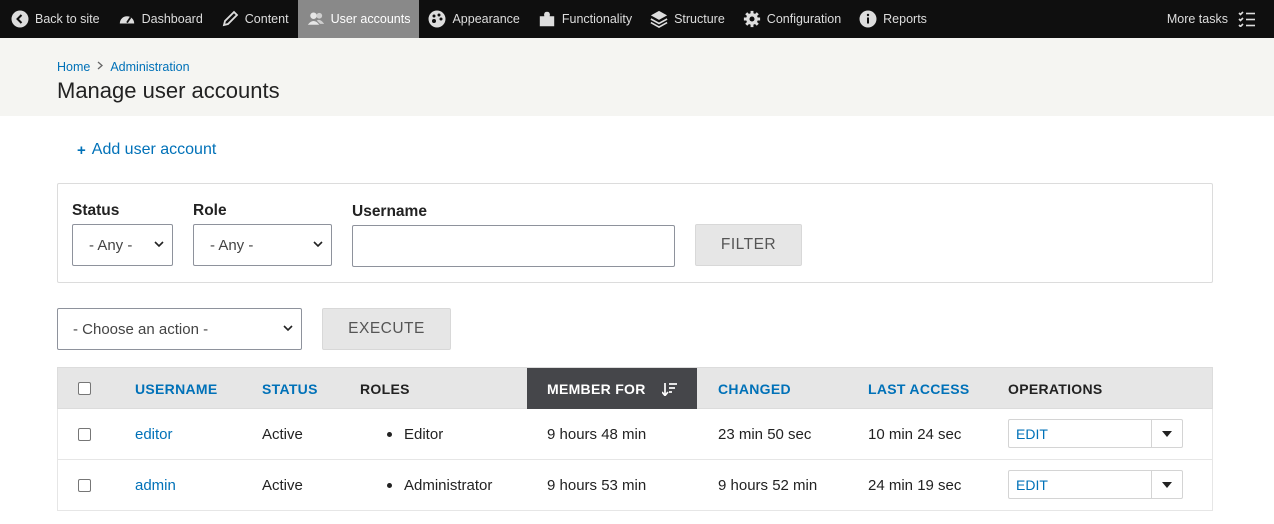 The image size is (1274, 524). Describe the element at coordinates (448, 485) in the screenshot. I see `role-value: Administrator` at that location.